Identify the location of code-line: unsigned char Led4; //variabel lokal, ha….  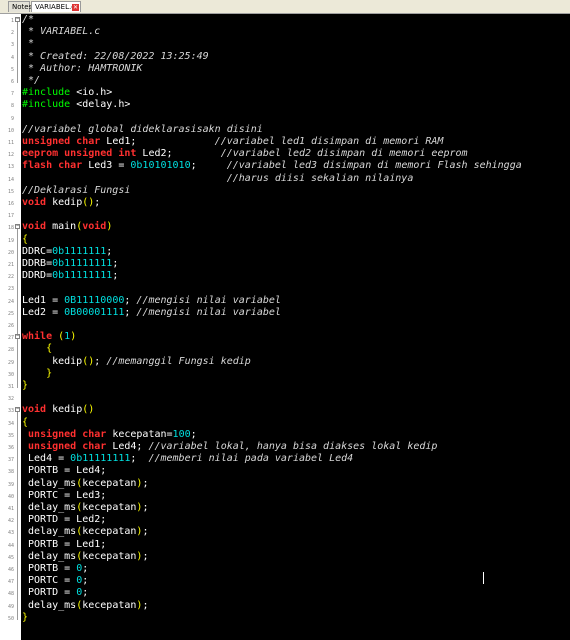
(229, 446).